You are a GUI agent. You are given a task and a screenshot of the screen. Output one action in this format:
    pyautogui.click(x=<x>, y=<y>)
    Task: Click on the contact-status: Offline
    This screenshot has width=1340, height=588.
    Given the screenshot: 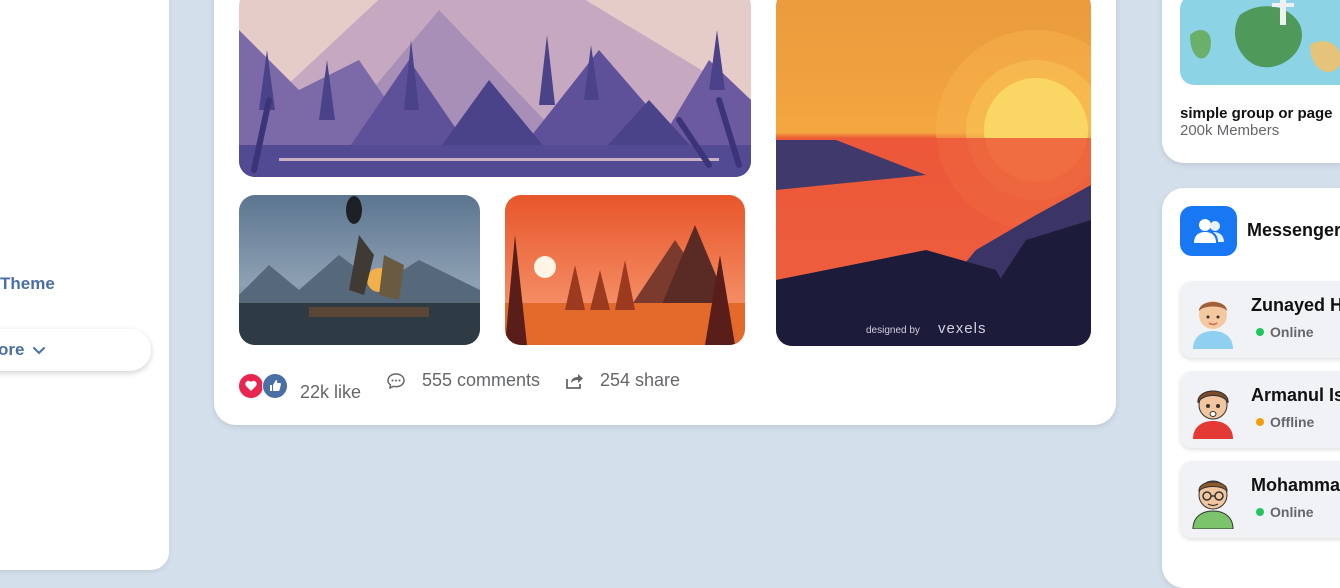 What is the action you would take?
    pyautogui.click(x=1285, y=422)
    